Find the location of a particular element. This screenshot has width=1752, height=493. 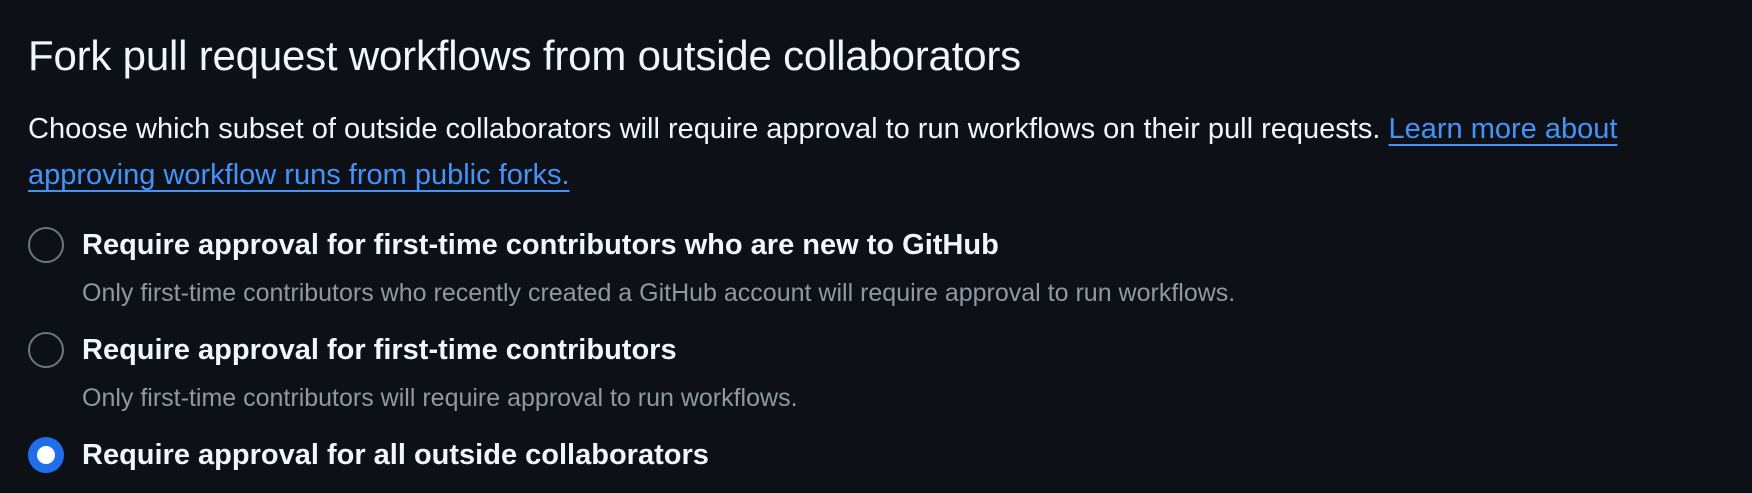

radio-first-time-contributors is located at coordinates (46, 350).